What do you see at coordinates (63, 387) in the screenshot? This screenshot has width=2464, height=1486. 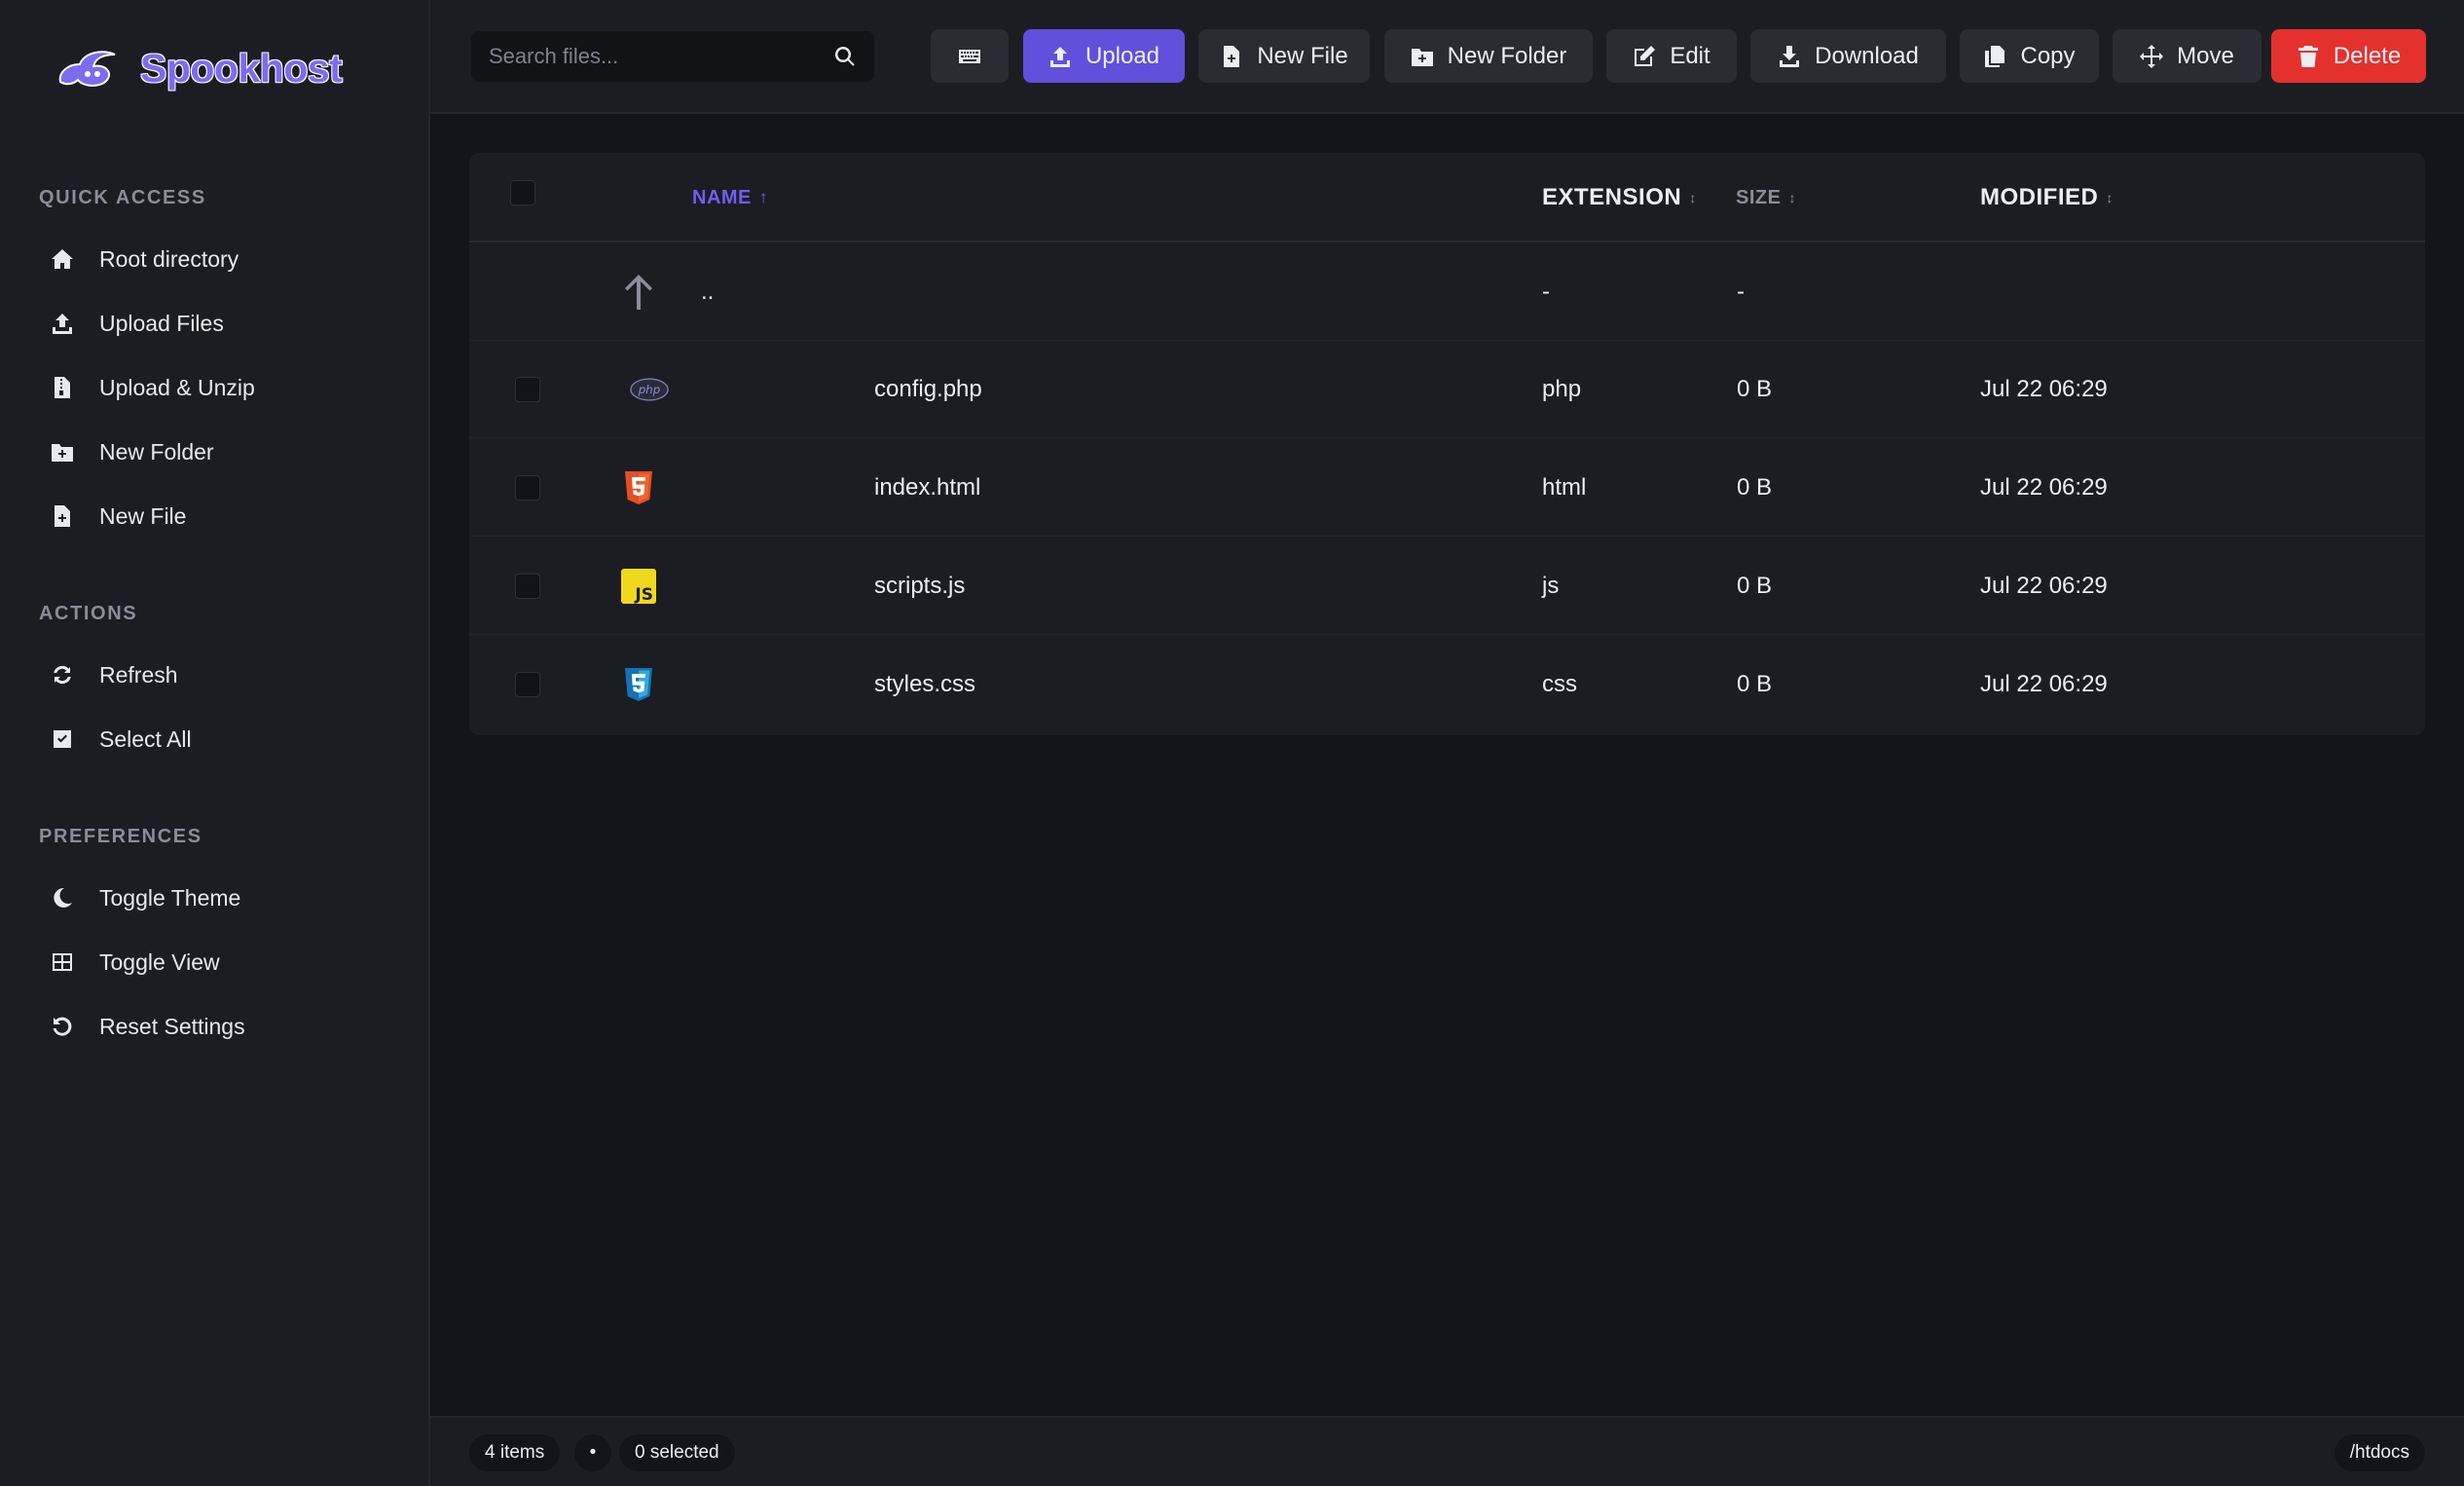 I see `file-zip-icon` at bounding box center [63, 387].